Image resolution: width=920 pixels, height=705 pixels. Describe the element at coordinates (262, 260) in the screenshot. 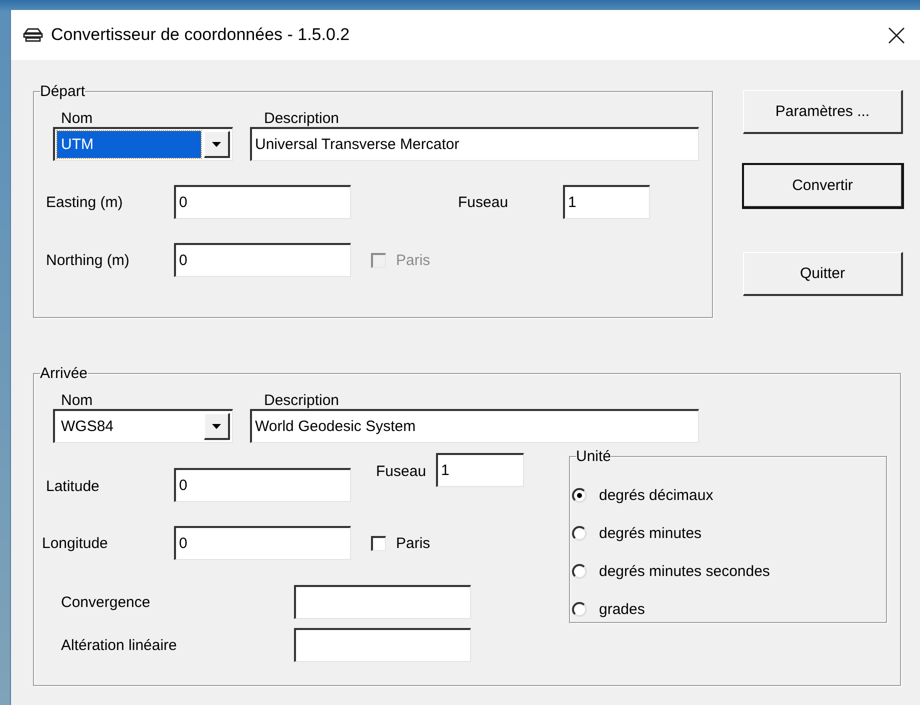

I see `northing-field: 0` at that location.